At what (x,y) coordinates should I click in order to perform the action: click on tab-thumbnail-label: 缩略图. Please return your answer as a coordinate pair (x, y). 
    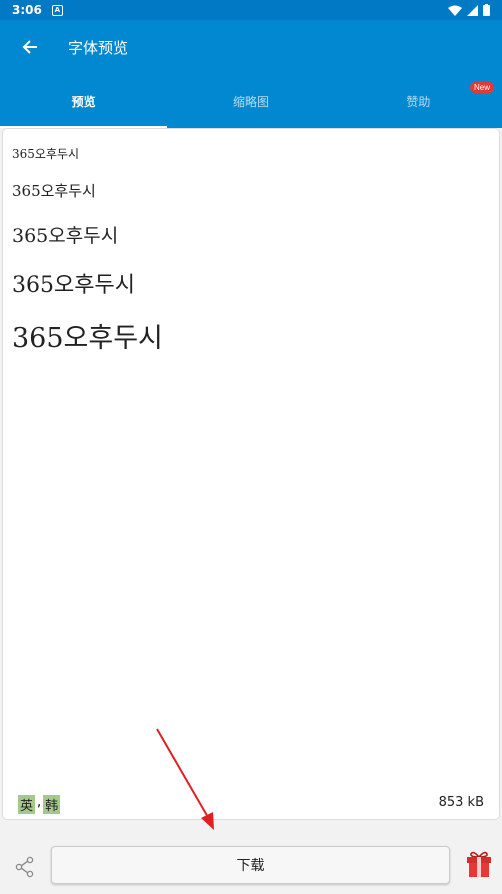
    Looking at the image, I should click on (250, 101).